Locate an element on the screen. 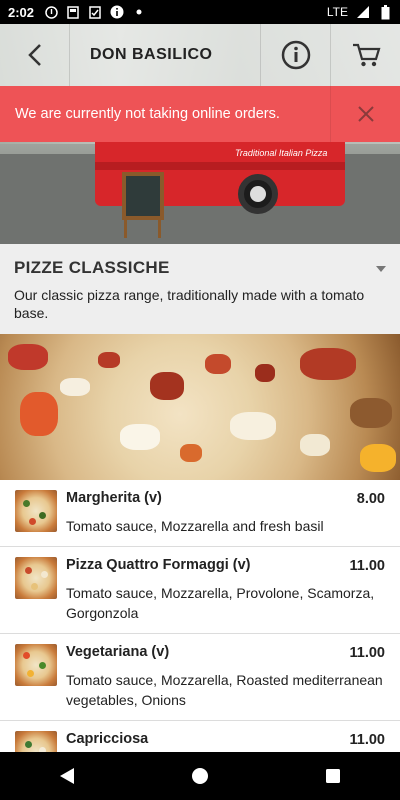  close-icon is located at coordinates (365, 114).